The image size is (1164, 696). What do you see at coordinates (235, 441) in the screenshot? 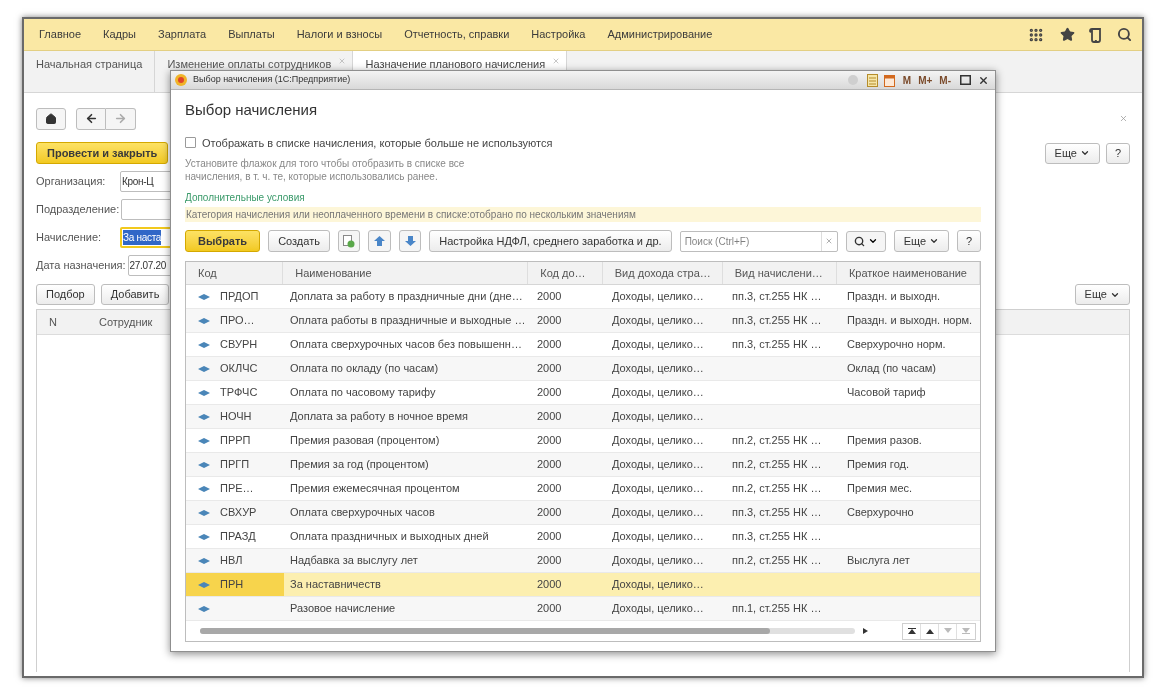
I see `table-cell-text: ПРРП` at bounding box center [235, 441].